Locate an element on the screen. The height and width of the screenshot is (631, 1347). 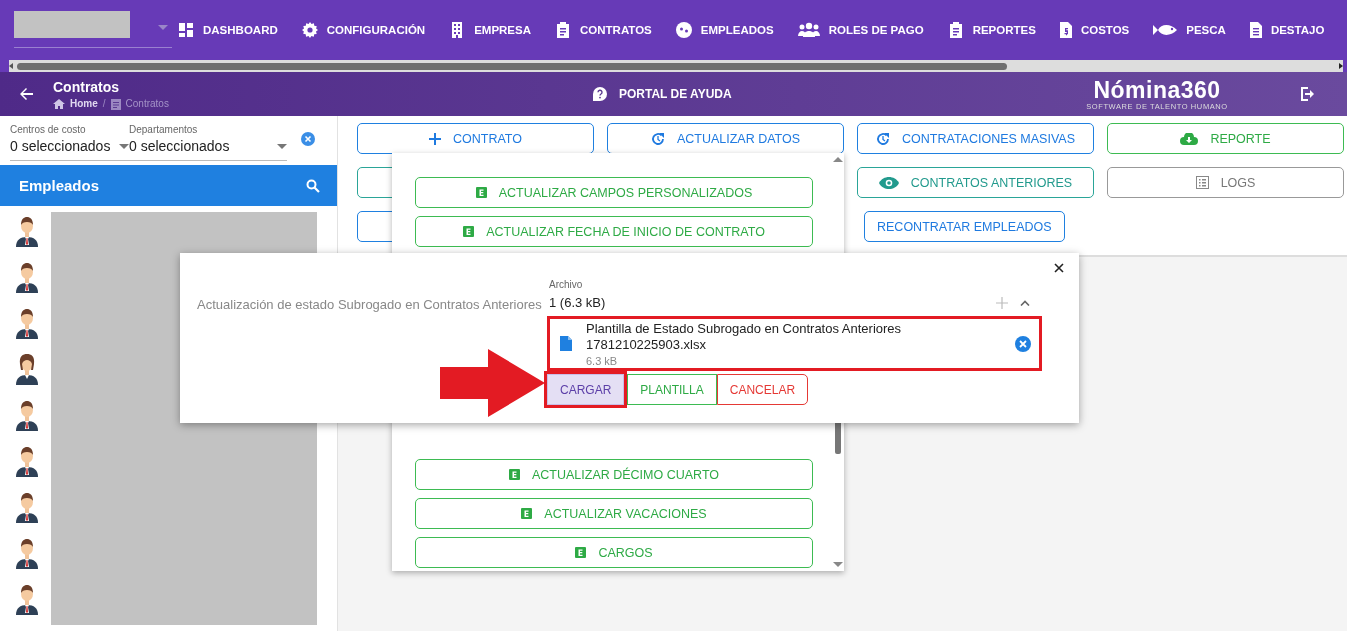
eye-icon is located at coordinates (888, 182).